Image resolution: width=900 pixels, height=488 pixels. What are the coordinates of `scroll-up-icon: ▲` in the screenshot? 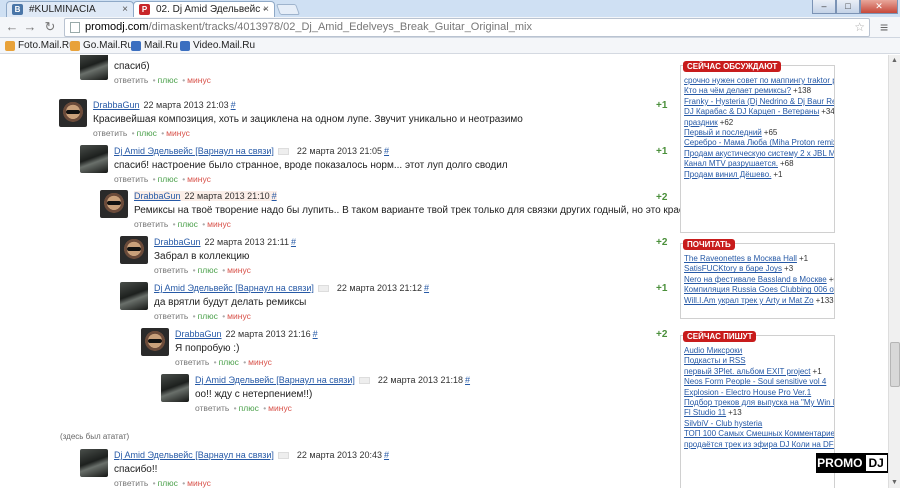 It's located at (894, 60).